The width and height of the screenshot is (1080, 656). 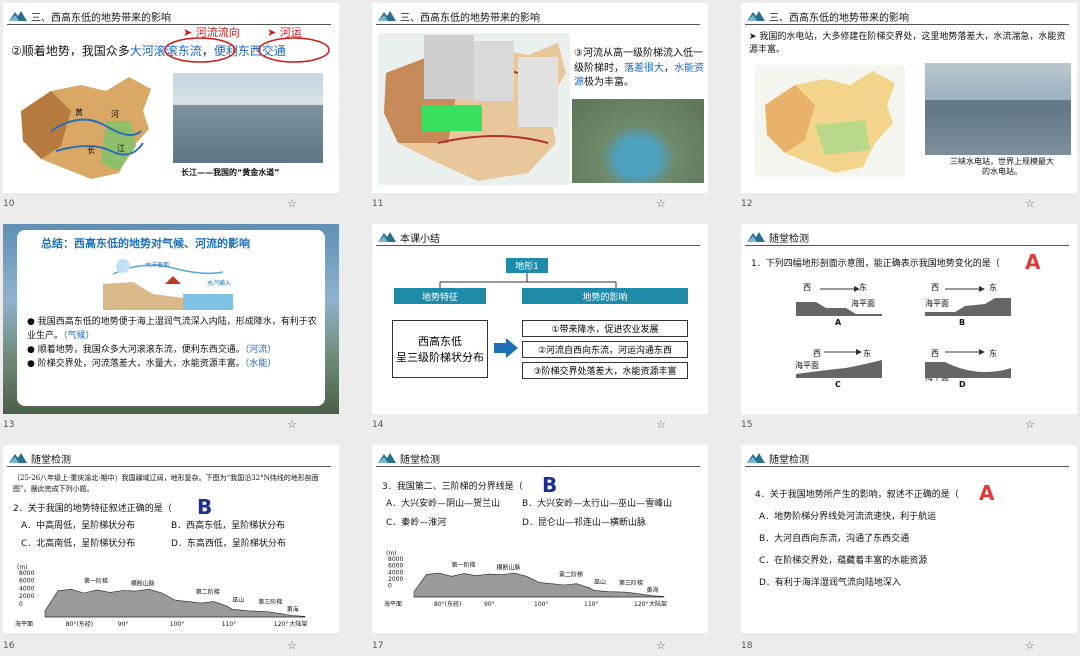 What do you see at coordinates (839, 363) in the screenshot?
I see `profile-c` at bounding box center [839, 363].